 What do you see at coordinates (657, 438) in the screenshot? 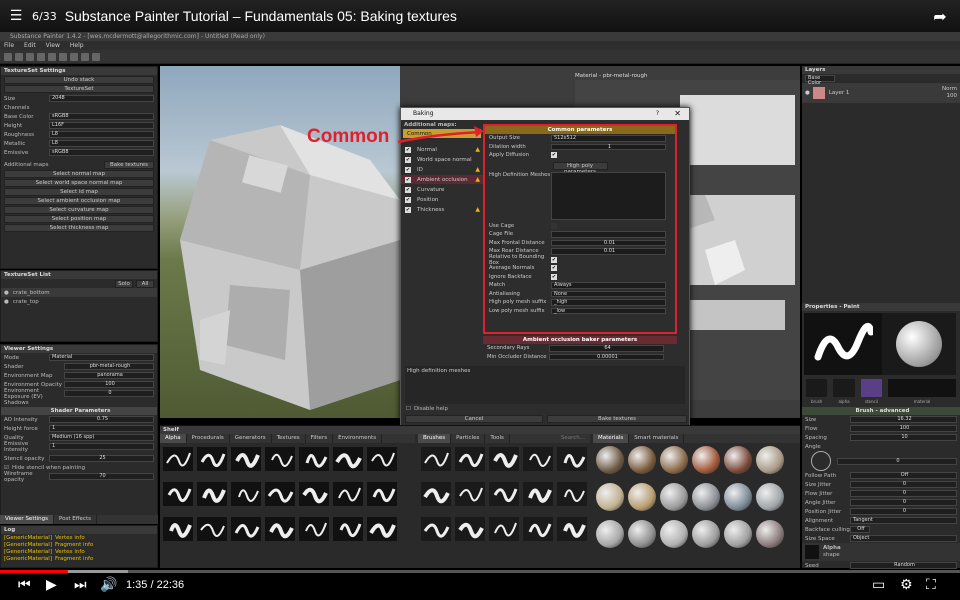
I see `tab-smart-materials: Smart materials` at bounding box center [657, 438].